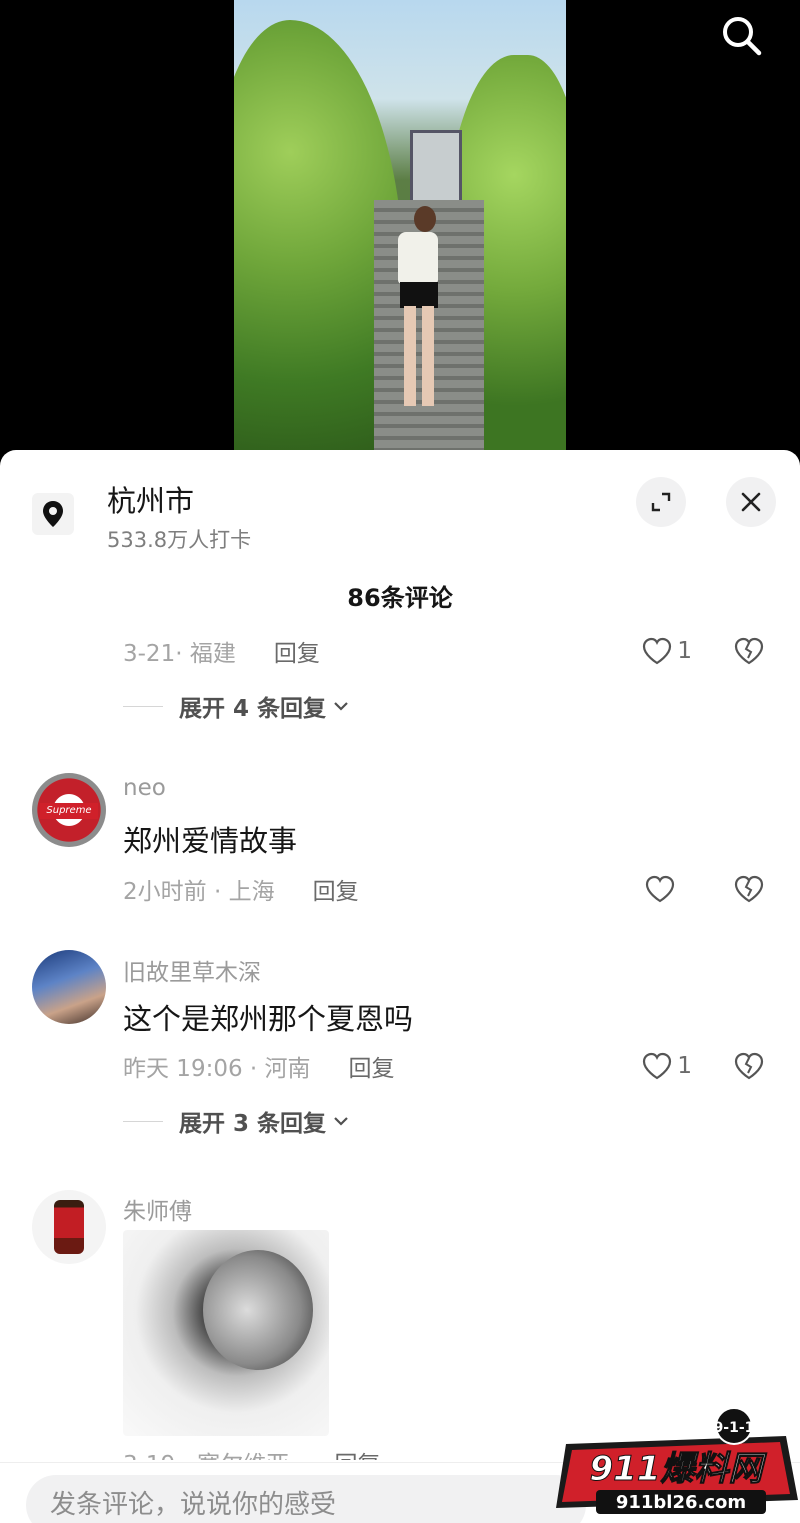  I want to click on person-head, so click(425, 219).